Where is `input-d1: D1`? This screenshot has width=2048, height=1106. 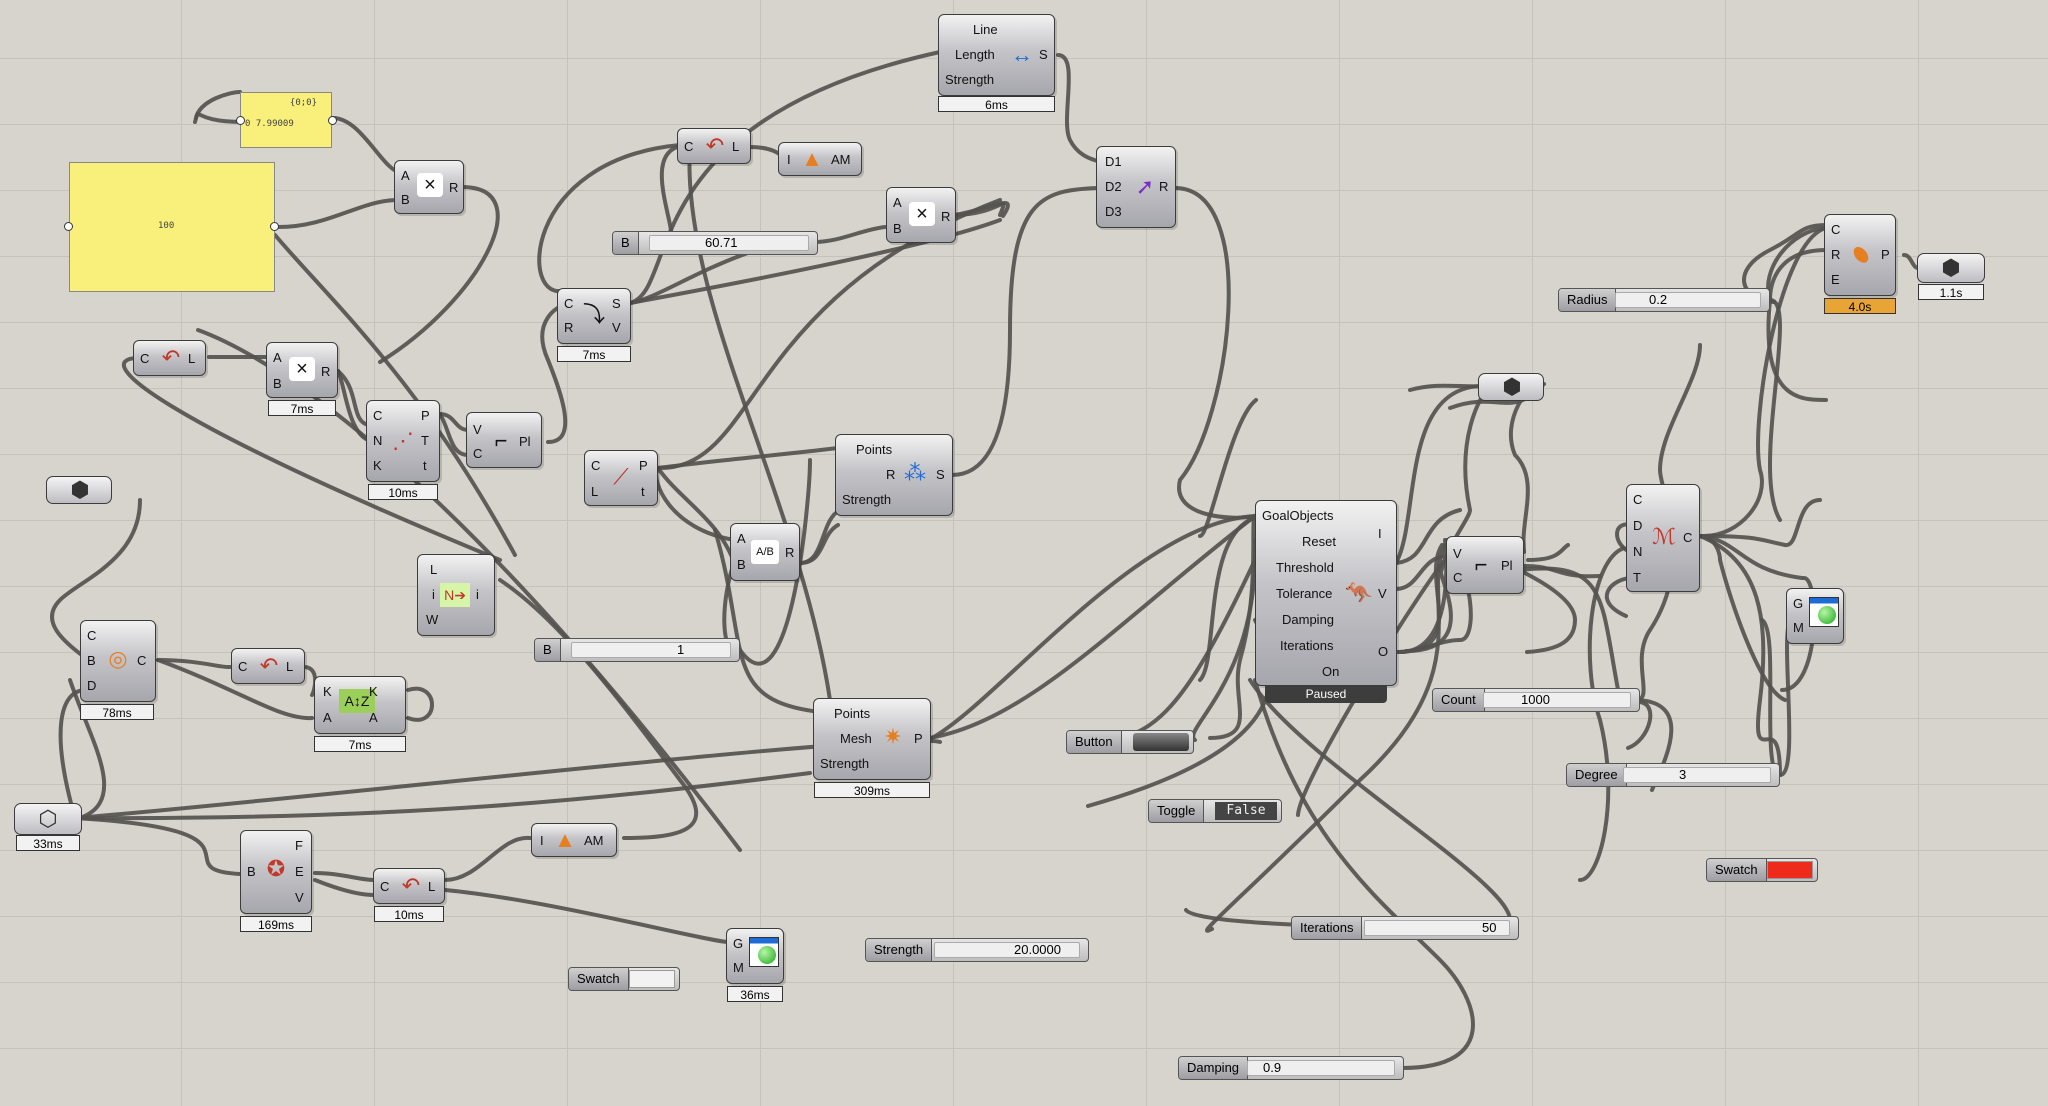 input-d1: D1 is located at coordinates (1113, 162).